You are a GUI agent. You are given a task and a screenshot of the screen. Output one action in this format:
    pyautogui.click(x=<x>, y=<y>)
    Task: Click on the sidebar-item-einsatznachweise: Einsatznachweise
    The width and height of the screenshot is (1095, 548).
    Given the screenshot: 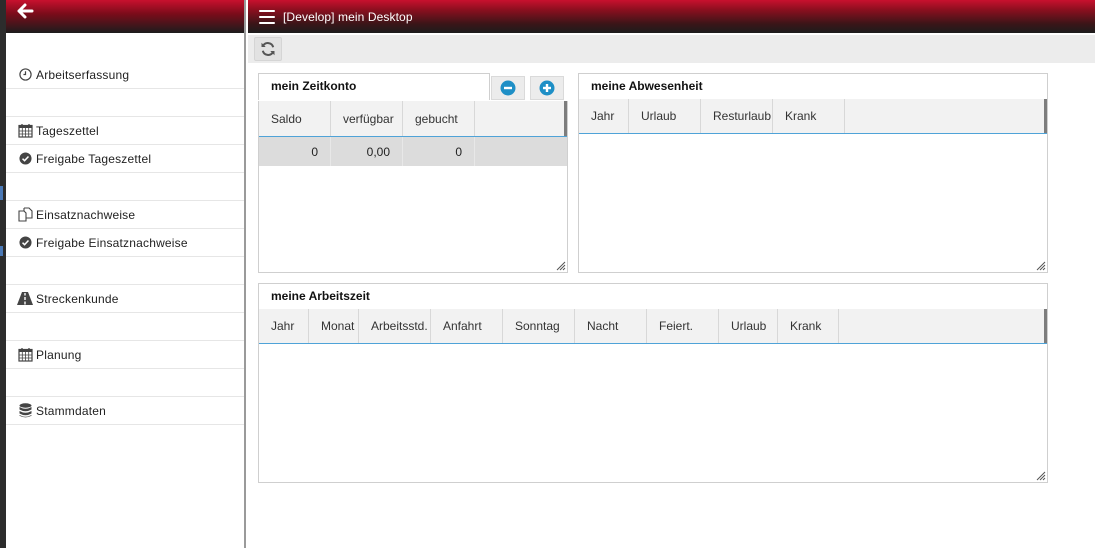 What is the action you would take?
    pyautogui.click(x=125, y=215)
    